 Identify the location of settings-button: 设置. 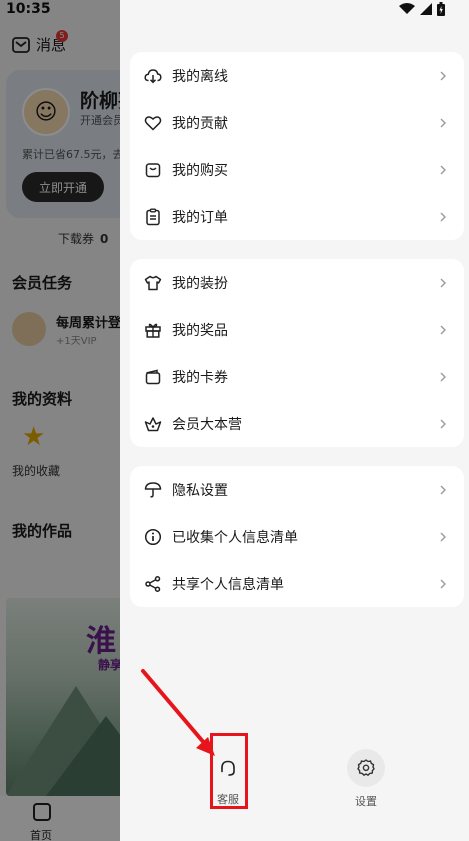
(366, 779).